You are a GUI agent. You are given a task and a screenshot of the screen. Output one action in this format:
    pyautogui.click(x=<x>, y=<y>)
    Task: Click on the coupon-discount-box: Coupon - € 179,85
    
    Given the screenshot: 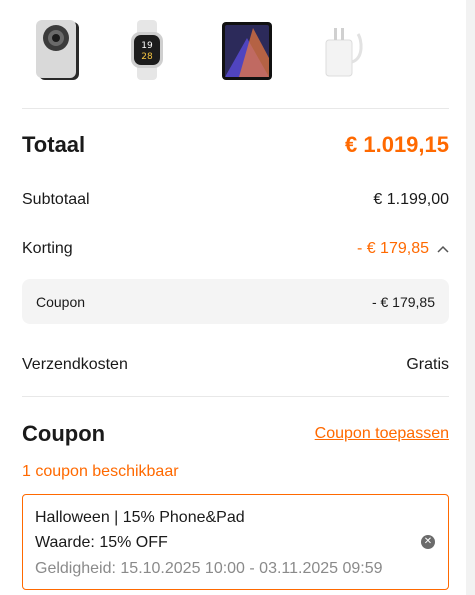 What is the action you would take?
    pyautogui.click(x=235, y=301)
    